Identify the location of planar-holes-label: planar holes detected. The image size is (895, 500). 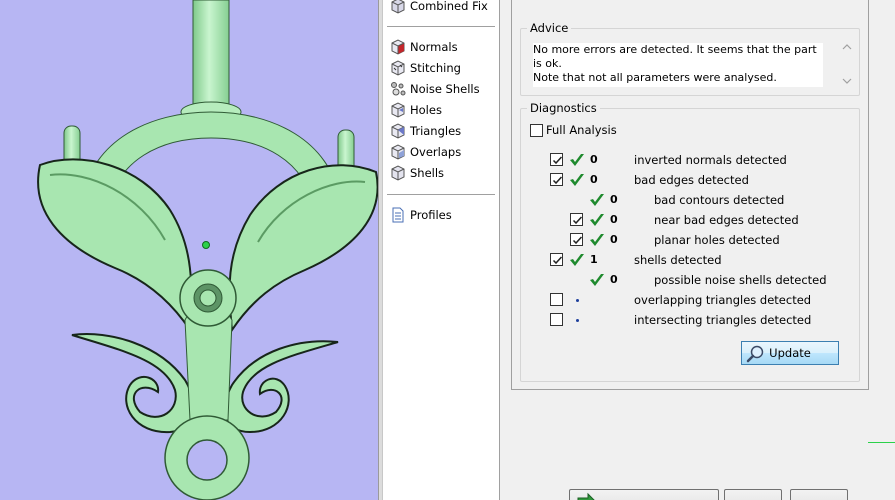
(717, 240).